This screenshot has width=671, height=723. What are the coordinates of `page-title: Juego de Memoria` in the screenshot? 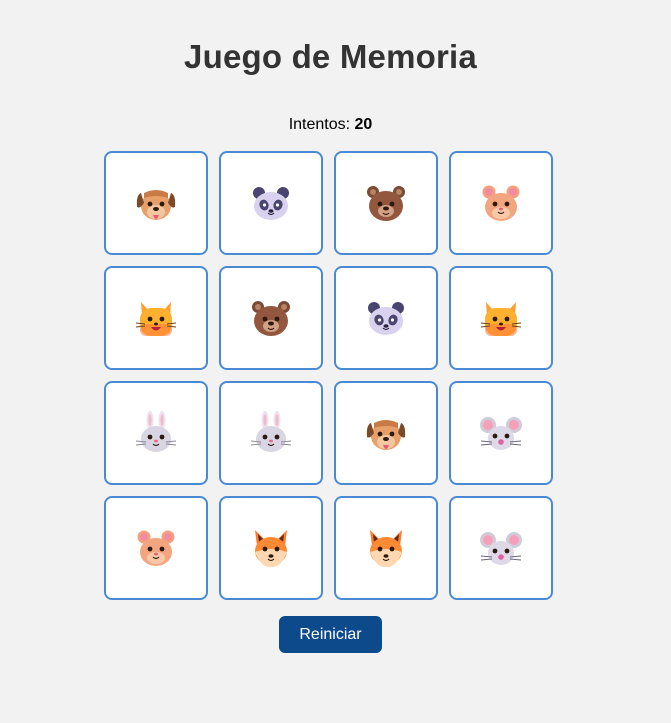 It's located at (330, 56).